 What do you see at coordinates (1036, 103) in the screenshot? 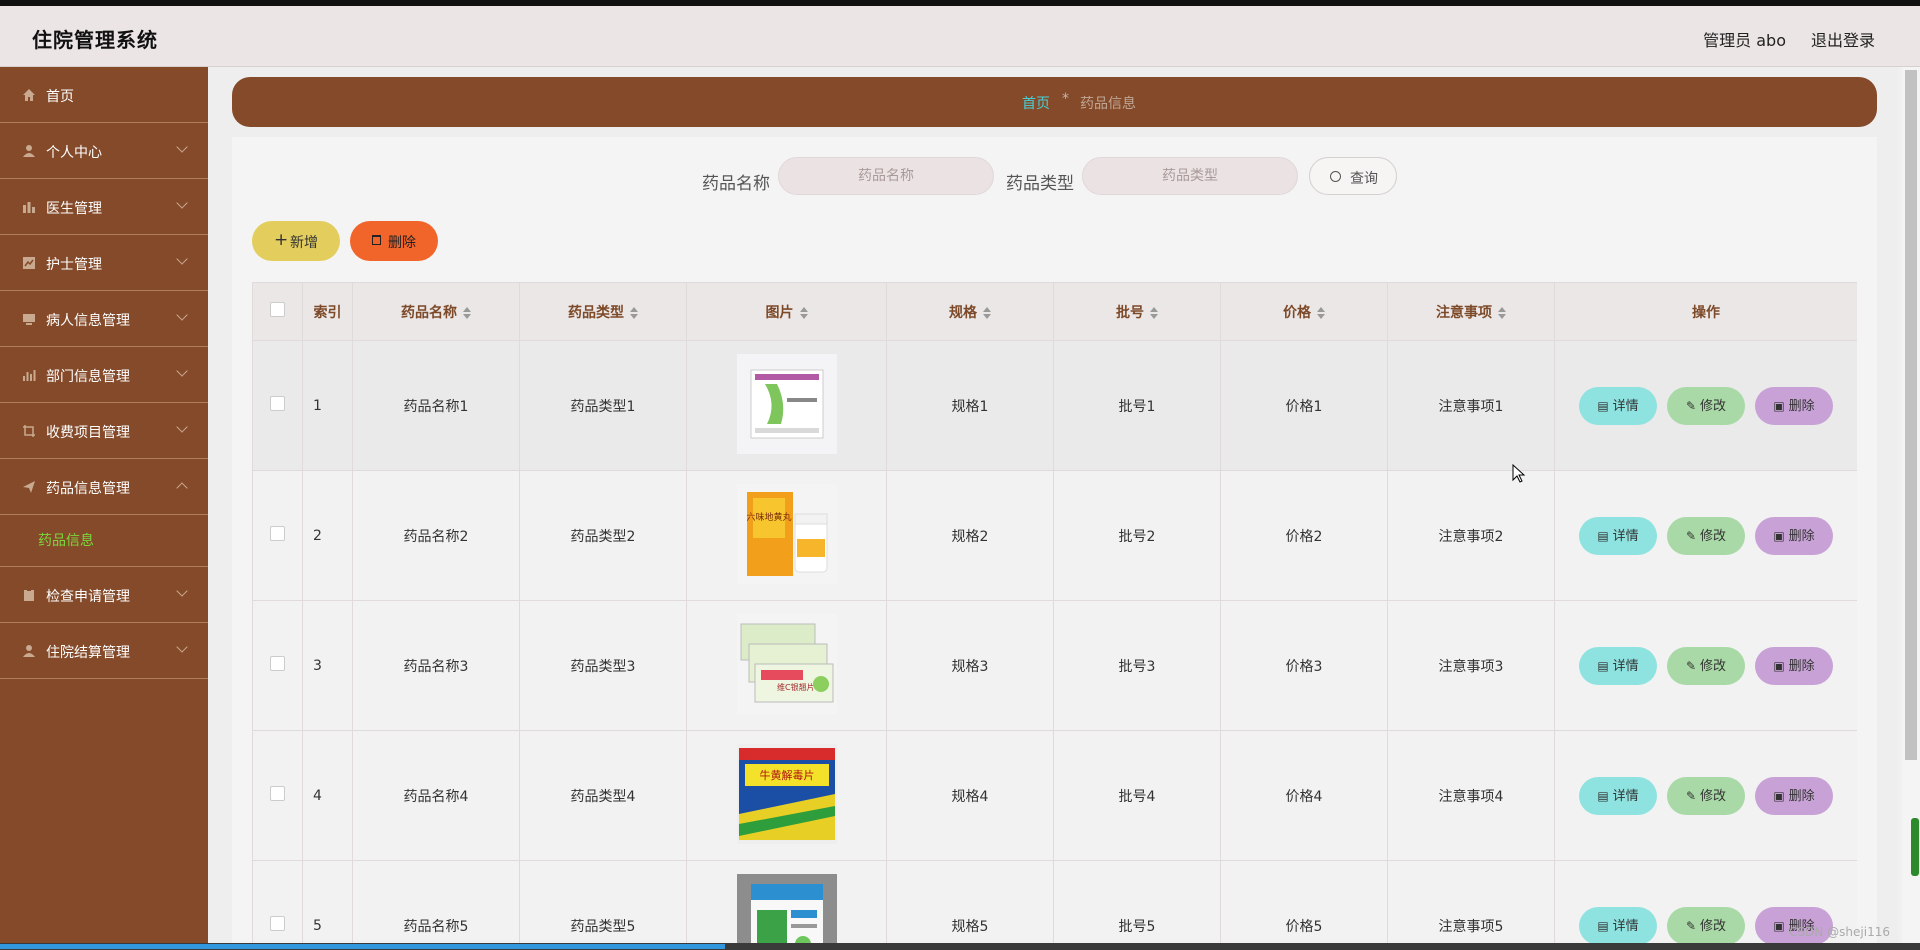
I see `breadcrumb-home: 首页` at bounding box center [1036, 103].